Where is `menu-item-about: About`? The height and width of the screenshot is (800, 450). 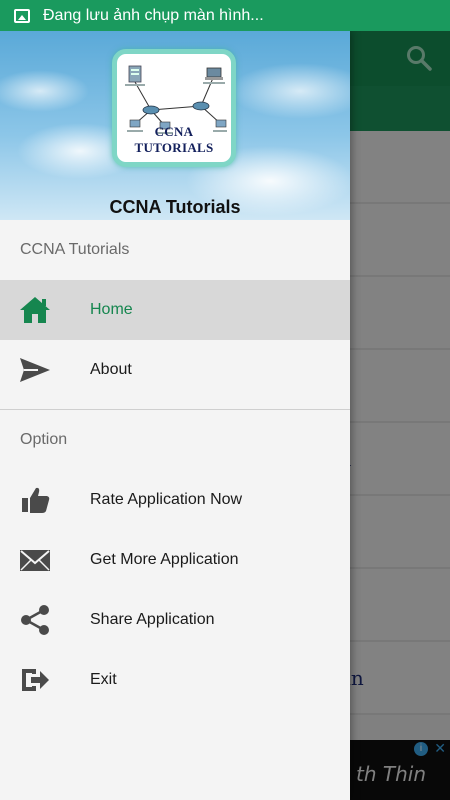
menu-item-about: About is located at coordinates (175, 370).